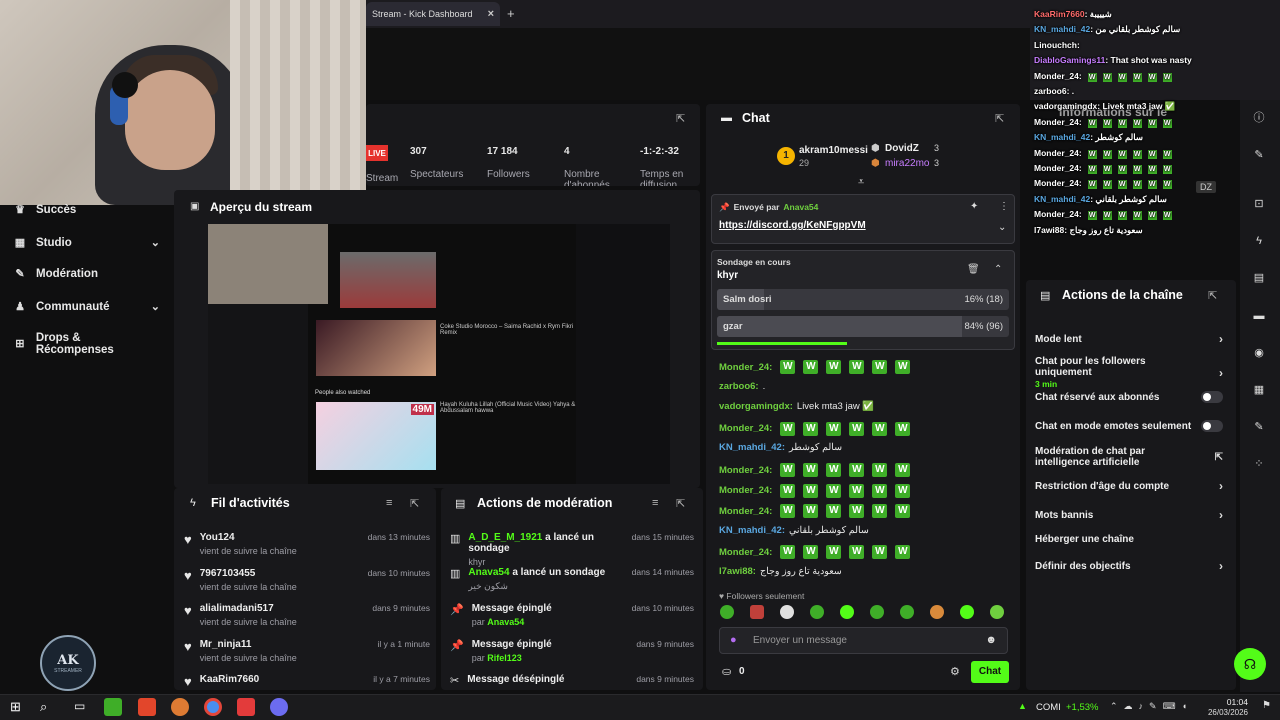 This screenshot has height=720, width=1280. I want to click on pinned-link: https://discord.gg/KeNFgppVM, so click(792, 225).